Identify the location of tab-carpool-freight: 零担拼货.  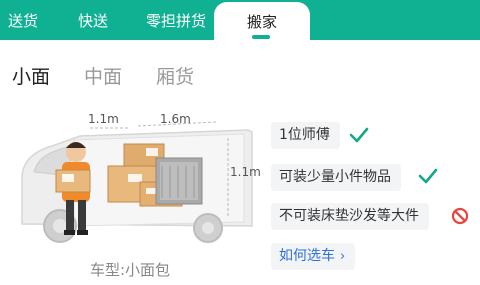
(176, 20).